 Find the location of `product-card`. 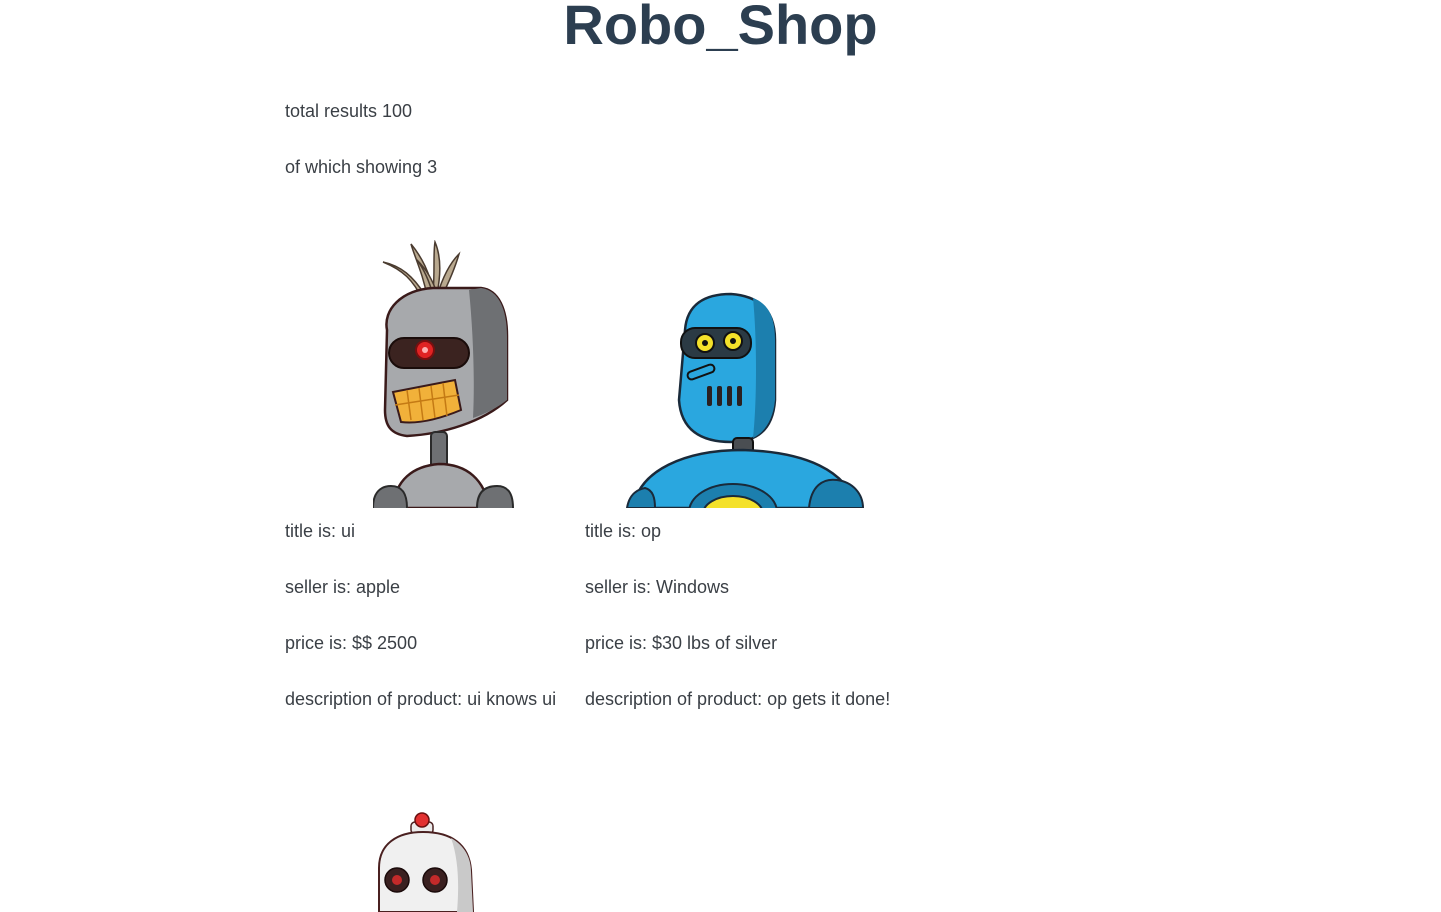

product-card is located at coordinates (435, 856).